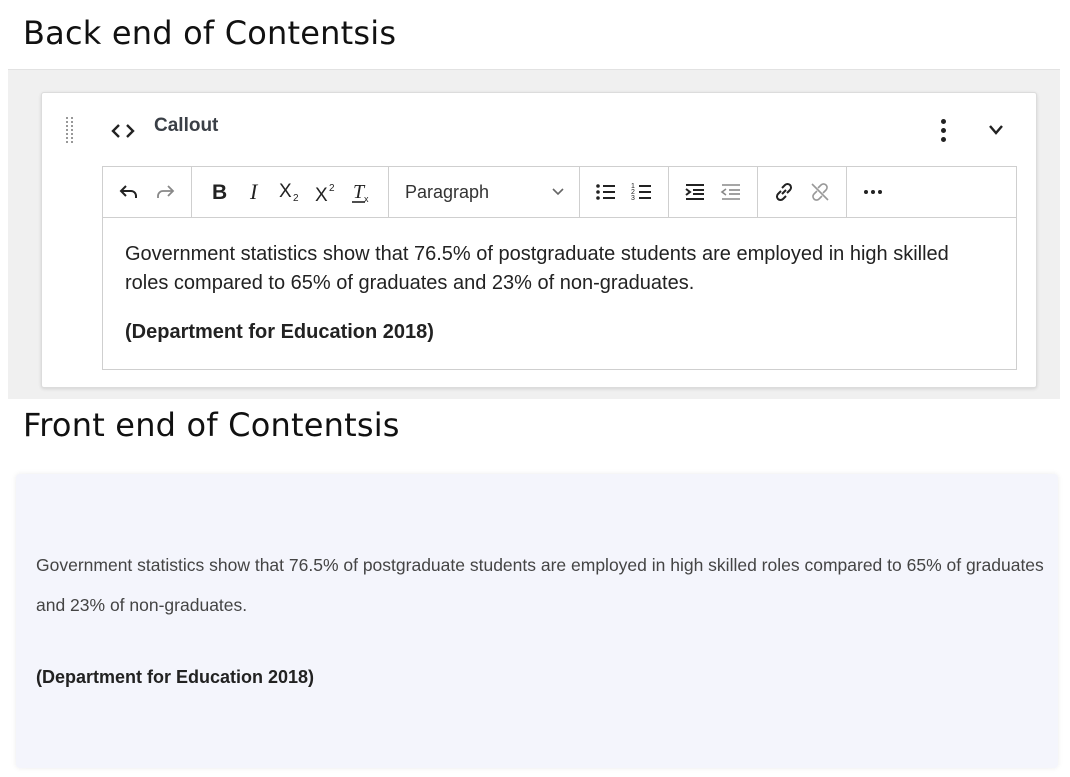  I want to click on block-format-group: Paragraph, so click(484, 192).